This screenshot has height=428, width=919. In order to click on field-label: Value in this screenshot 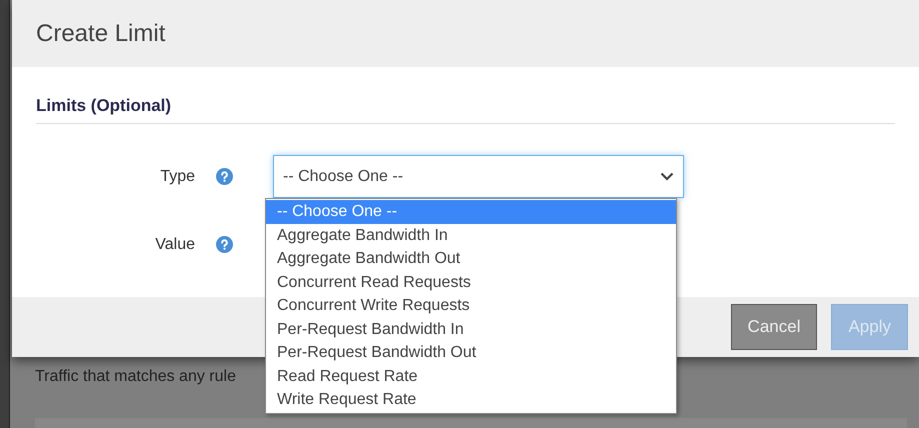, I will do `click(175, 244)`.